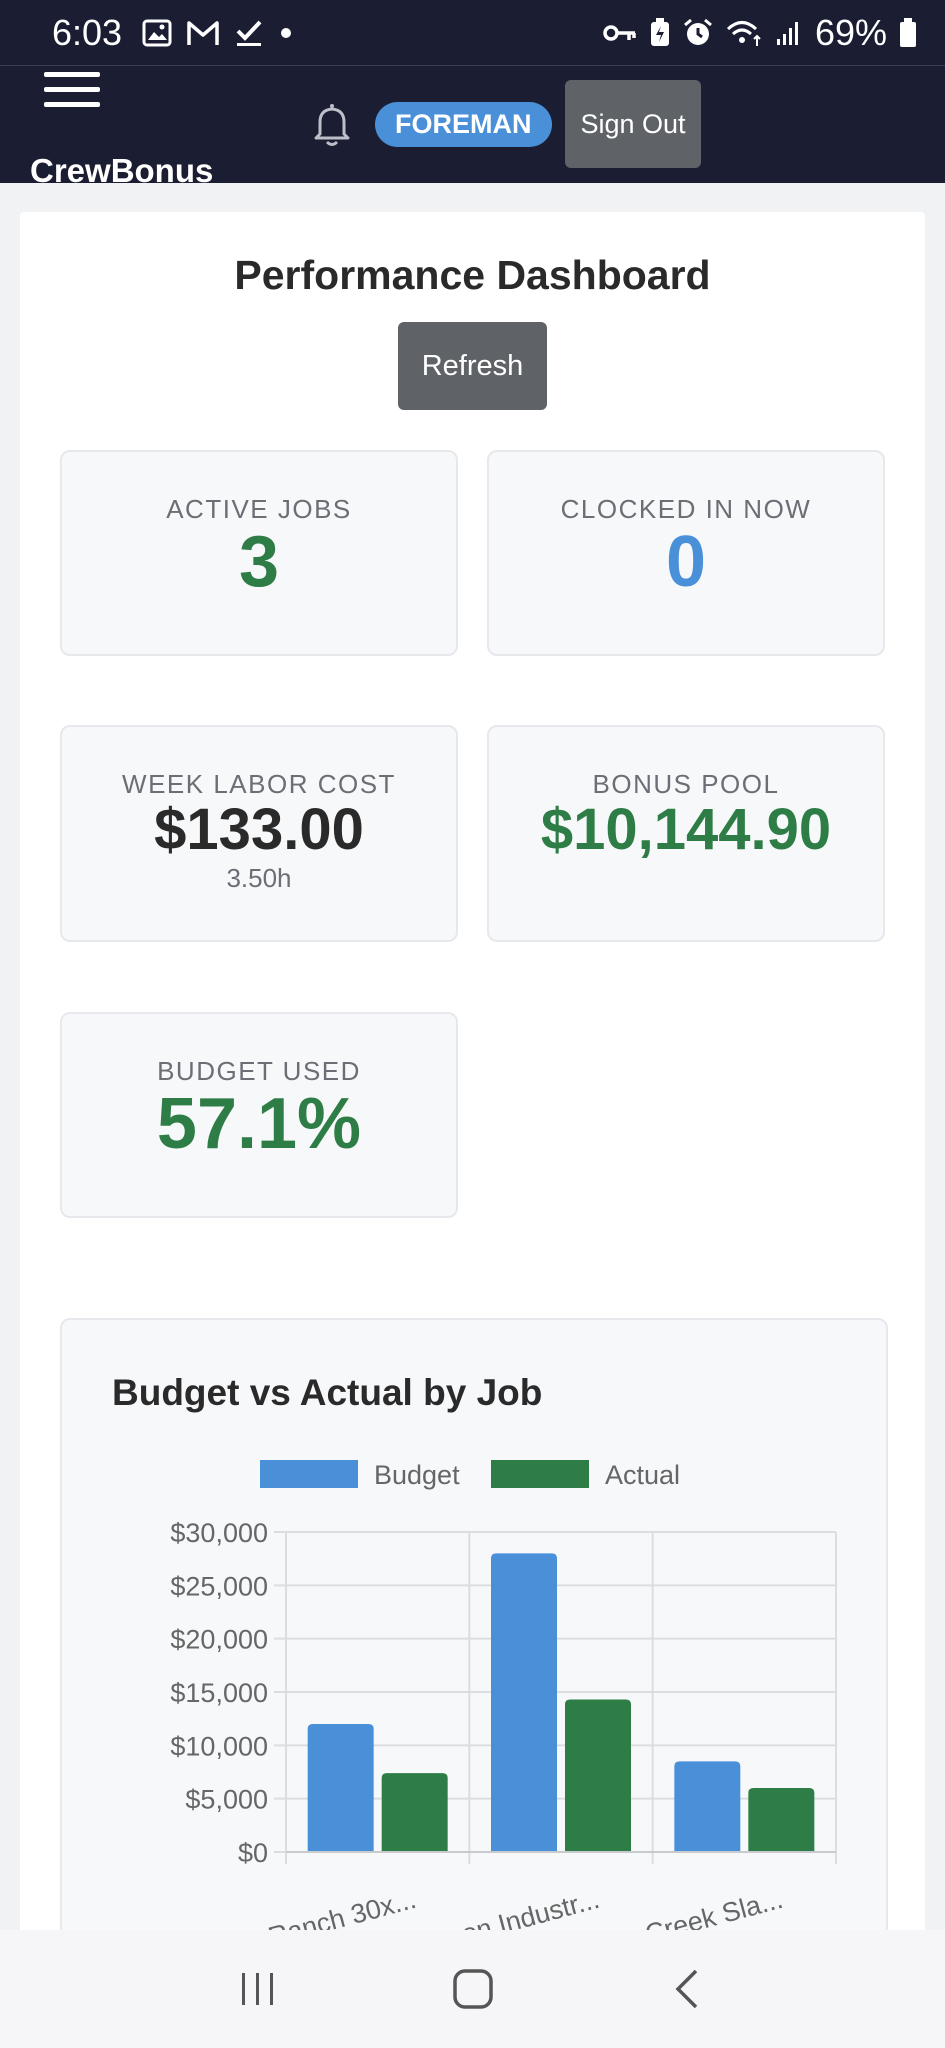 The height and width of the screenshot is (2048, 945). Describe the element at coordinates (259, 1071) in the screenshot. I see `stat-label: BUDGET USED` at that location.